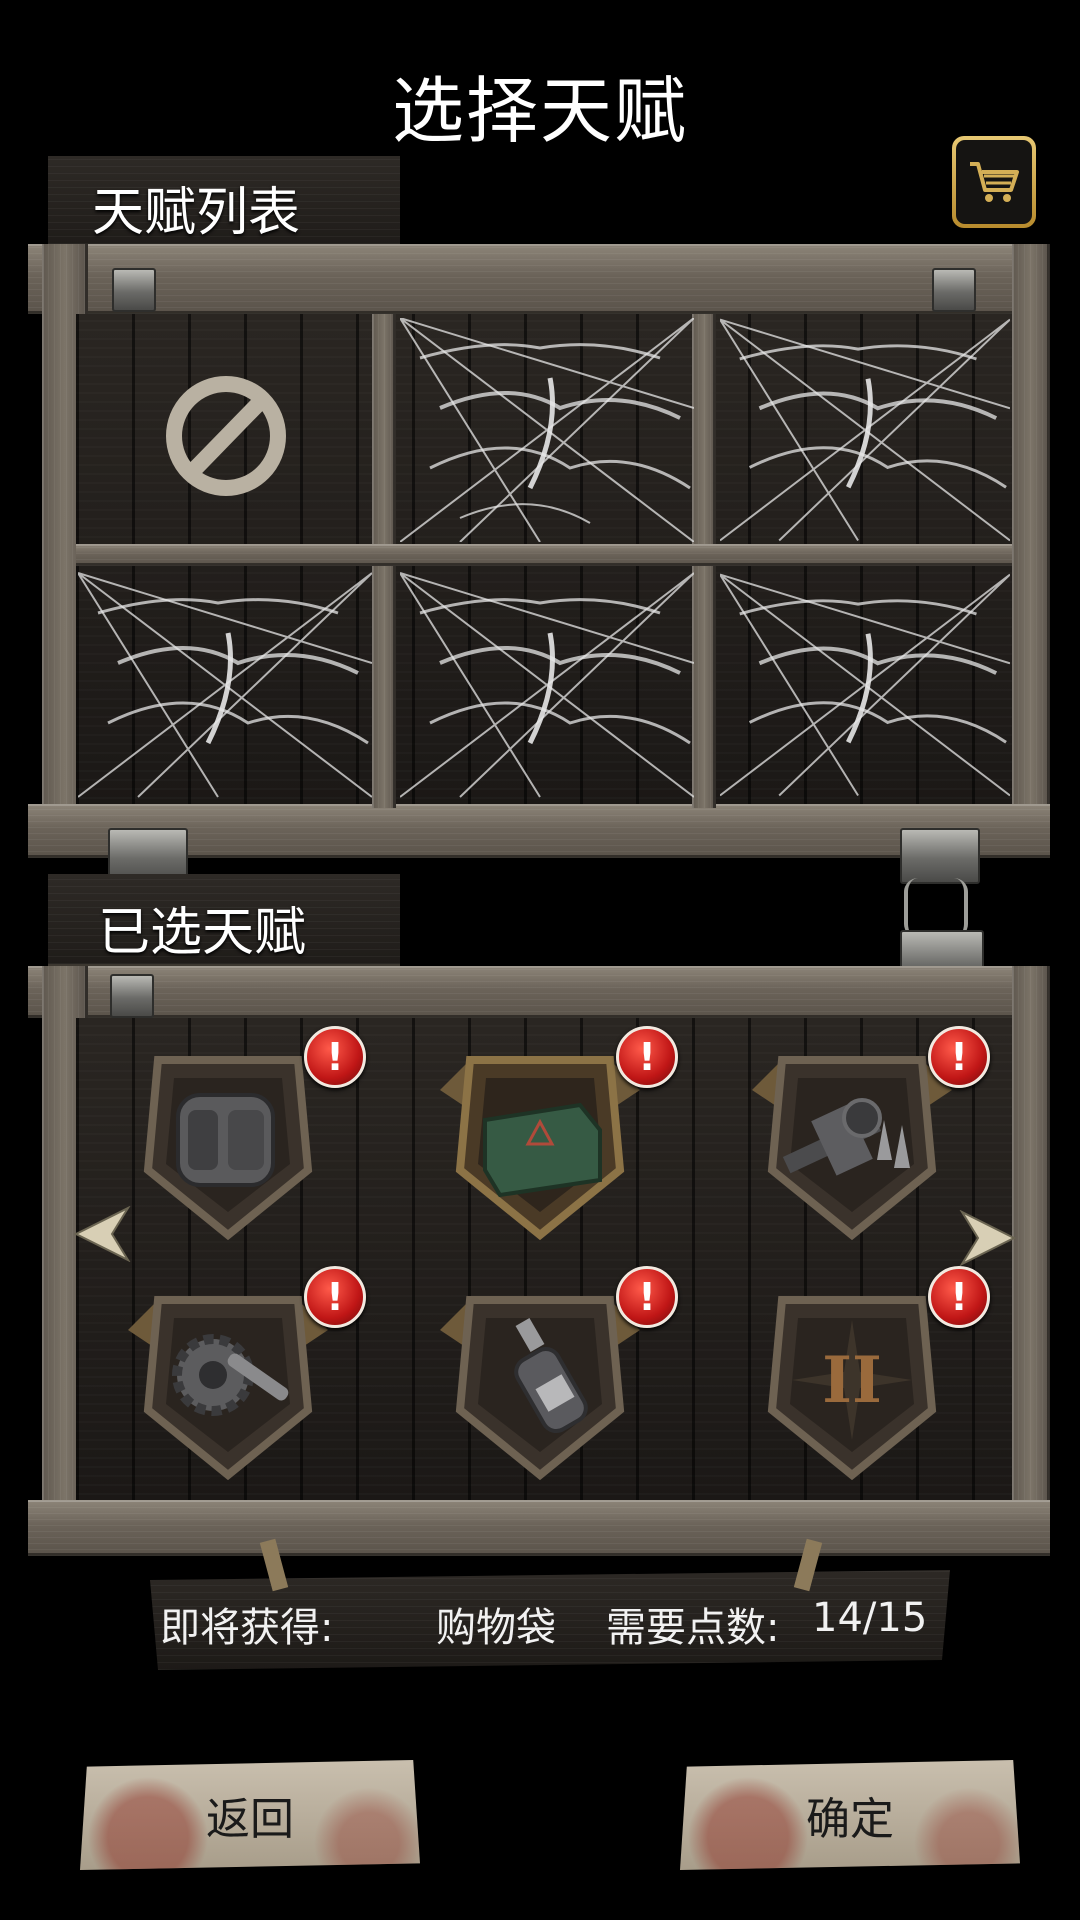 The image size is (1080, 1920). I want to click on back-button-label: 返回, so click(250, 1819).